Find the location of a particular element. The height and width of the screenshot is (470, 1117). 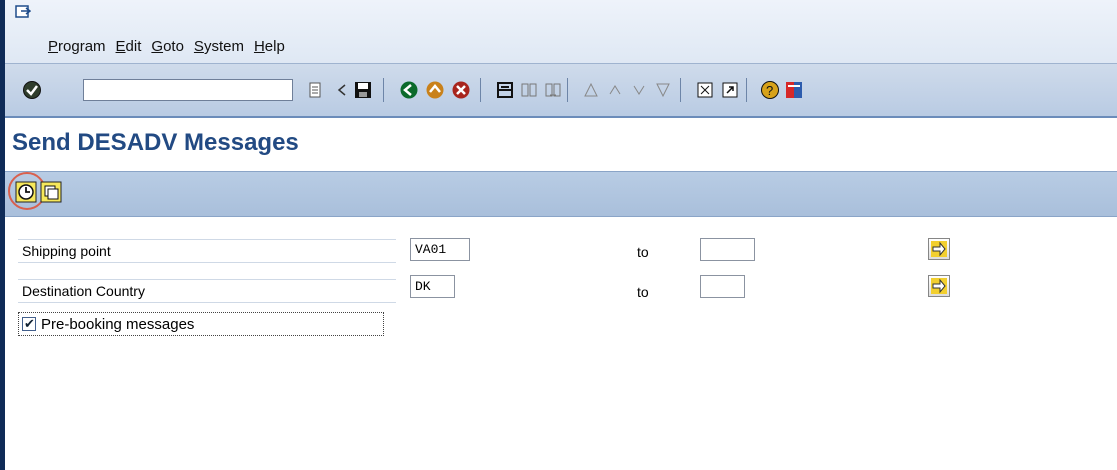

pre-booking-messages-checkbox: ✔ is located at coordinates (29, 323).